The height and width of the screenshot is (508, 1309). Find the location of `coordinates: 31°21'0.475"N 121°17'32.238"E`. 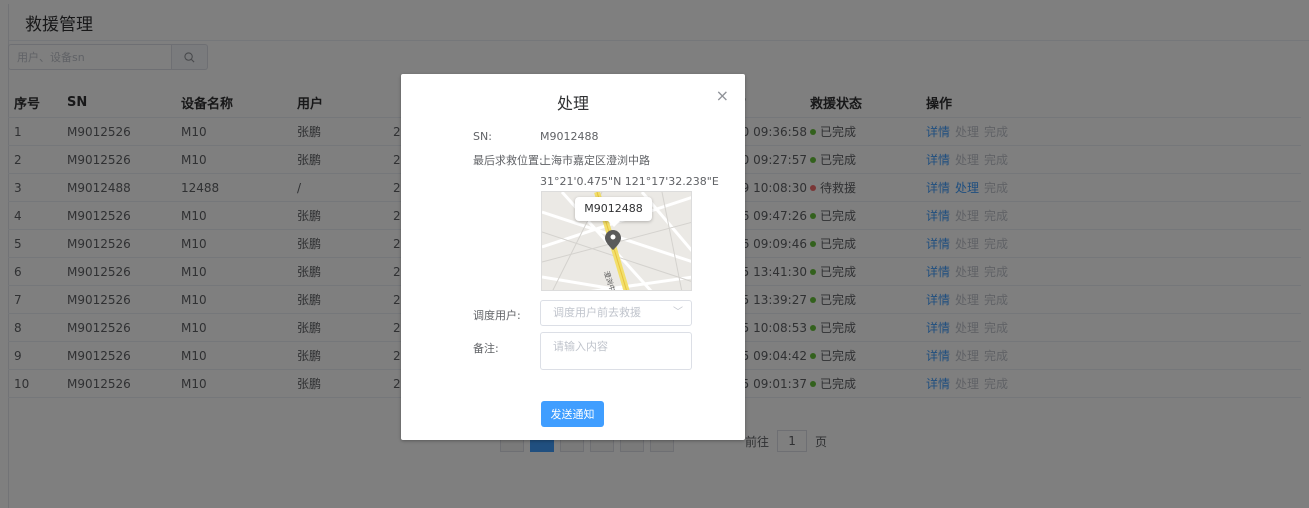

coordinates: 31°21'0.475"N 121°17'32.238"E is located at coordinates (629, 181).